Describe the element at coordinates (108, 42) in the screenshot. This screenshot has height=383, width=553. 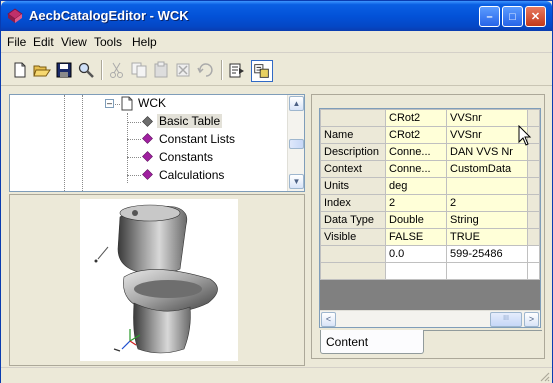
I see `menu-tools: Tools` at that location.